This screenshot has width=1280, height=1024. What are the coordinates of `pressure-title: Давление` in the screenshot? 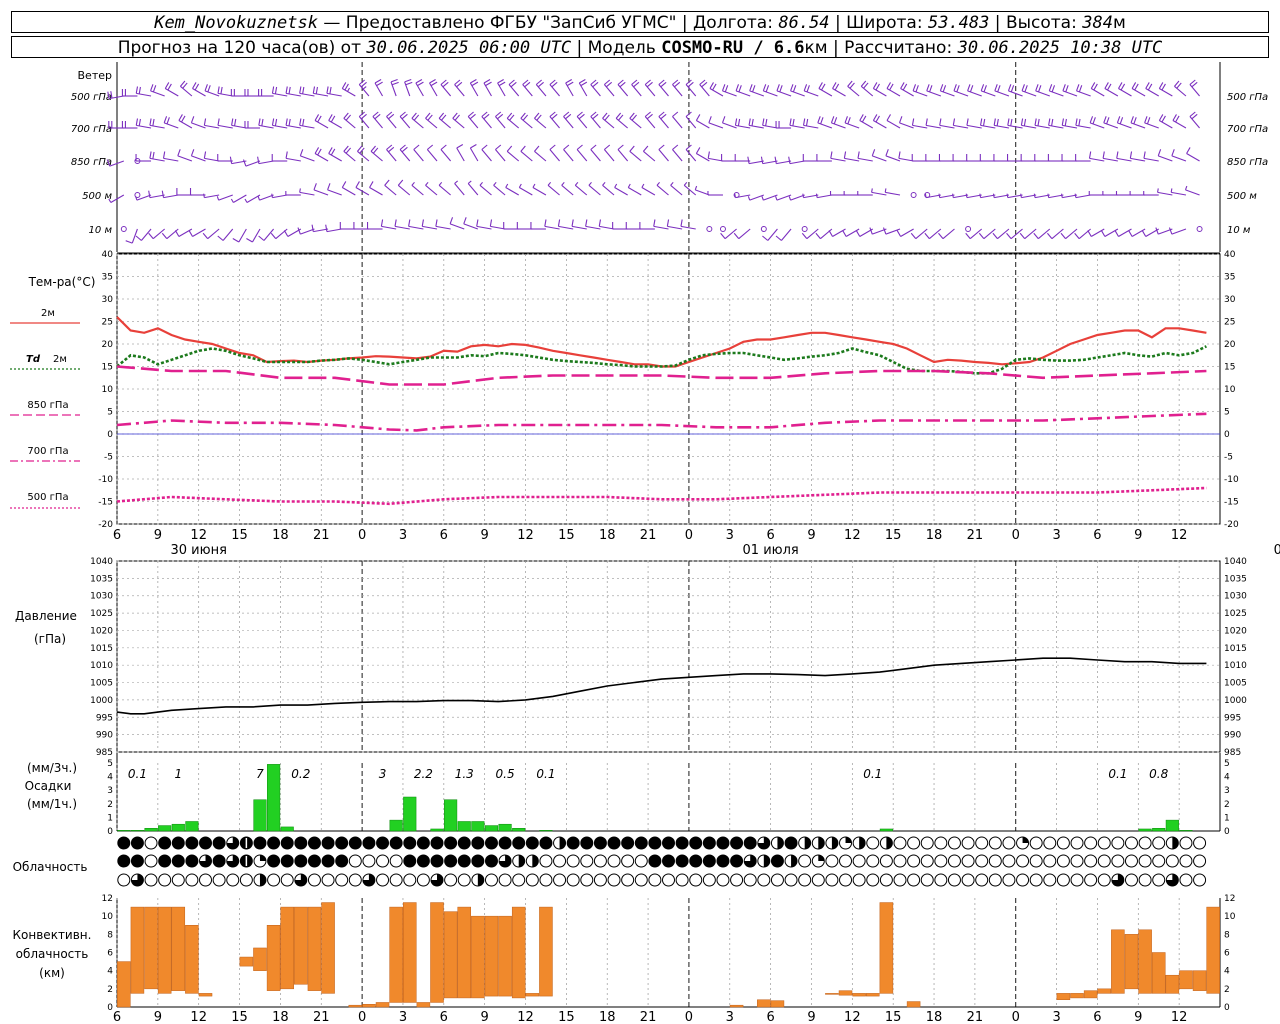 It's located at (46, 616).